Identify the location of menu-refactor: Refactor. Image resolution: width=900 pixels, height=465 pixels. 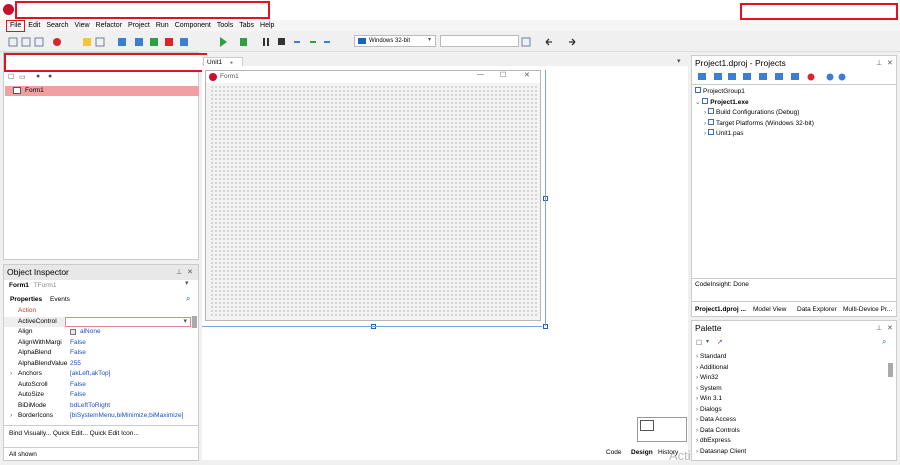
(109, 26).